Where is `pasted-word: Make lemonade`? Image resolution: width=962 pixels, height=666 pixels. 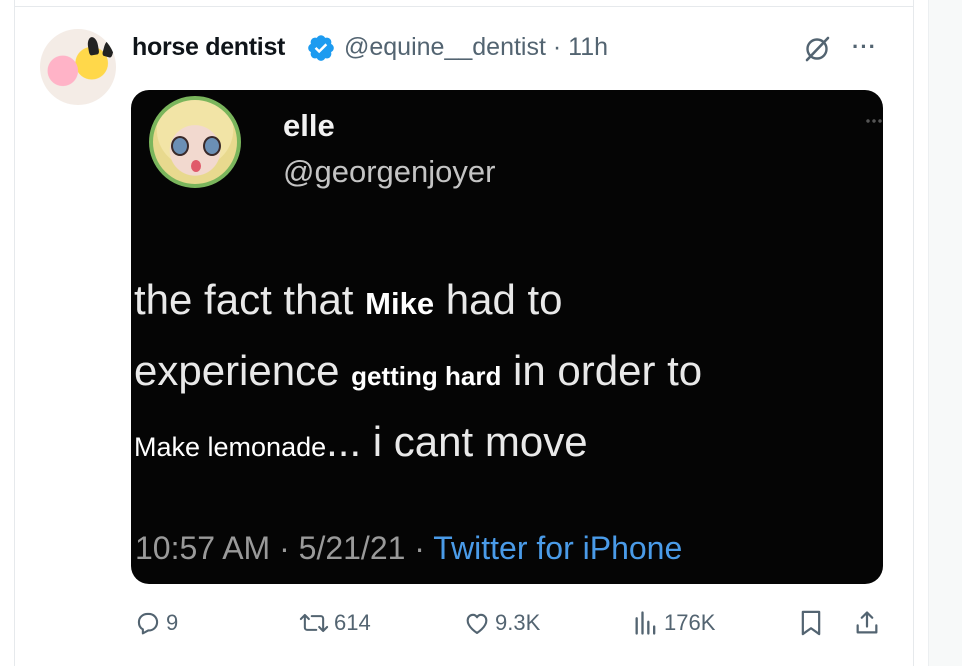
pasted-word: Make lemonade is located at coordinates (230, 447).